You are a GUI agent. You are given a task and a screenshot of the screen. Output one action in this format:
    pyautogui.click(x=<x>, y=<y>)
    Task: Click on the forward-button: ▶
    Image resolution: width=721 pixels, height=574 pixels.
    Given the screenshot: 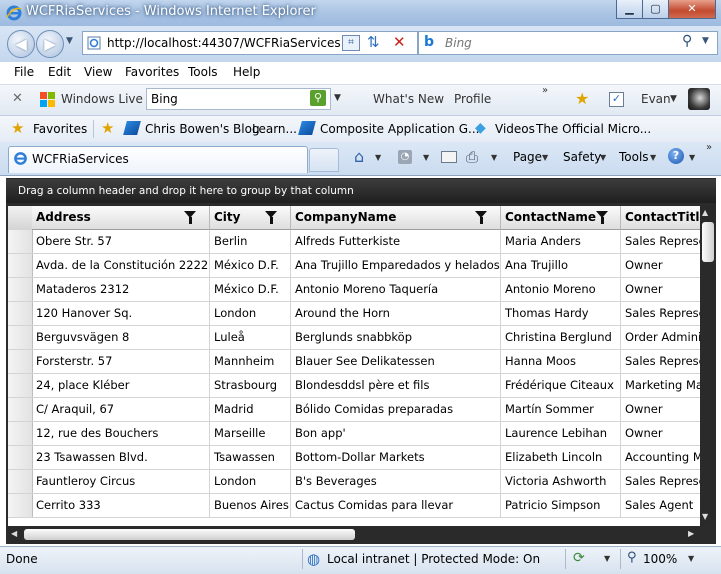 What is the action you would take?
    pyautogui.click(x=50, y=44)
    